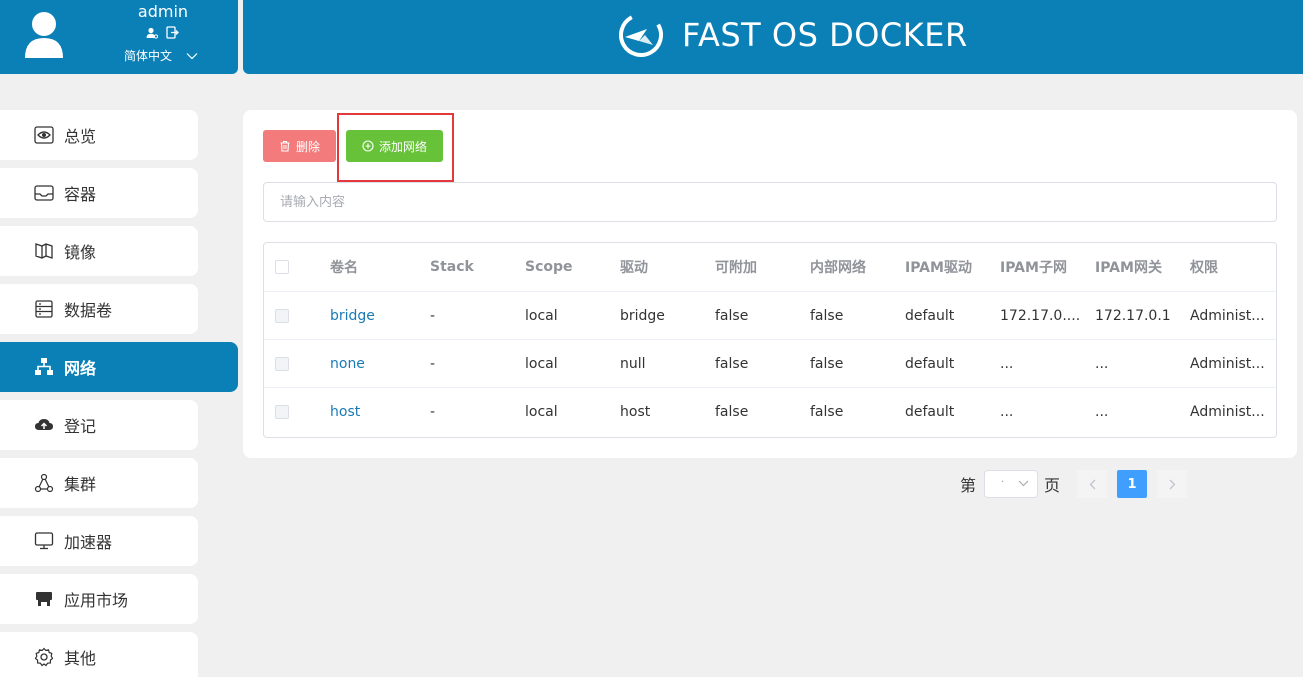  I want to click on user-settings-icon, so click(152, 33).